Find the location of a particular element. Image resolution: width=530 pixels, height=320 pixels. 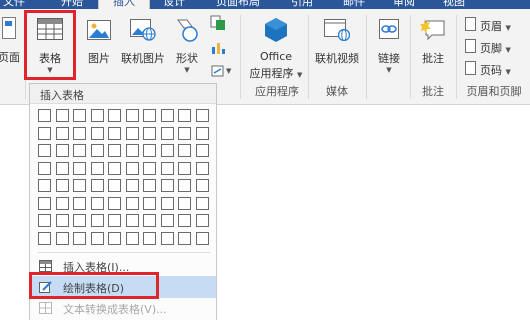

online-picture-button: 联机图片 is located at coordinates (143, 46).